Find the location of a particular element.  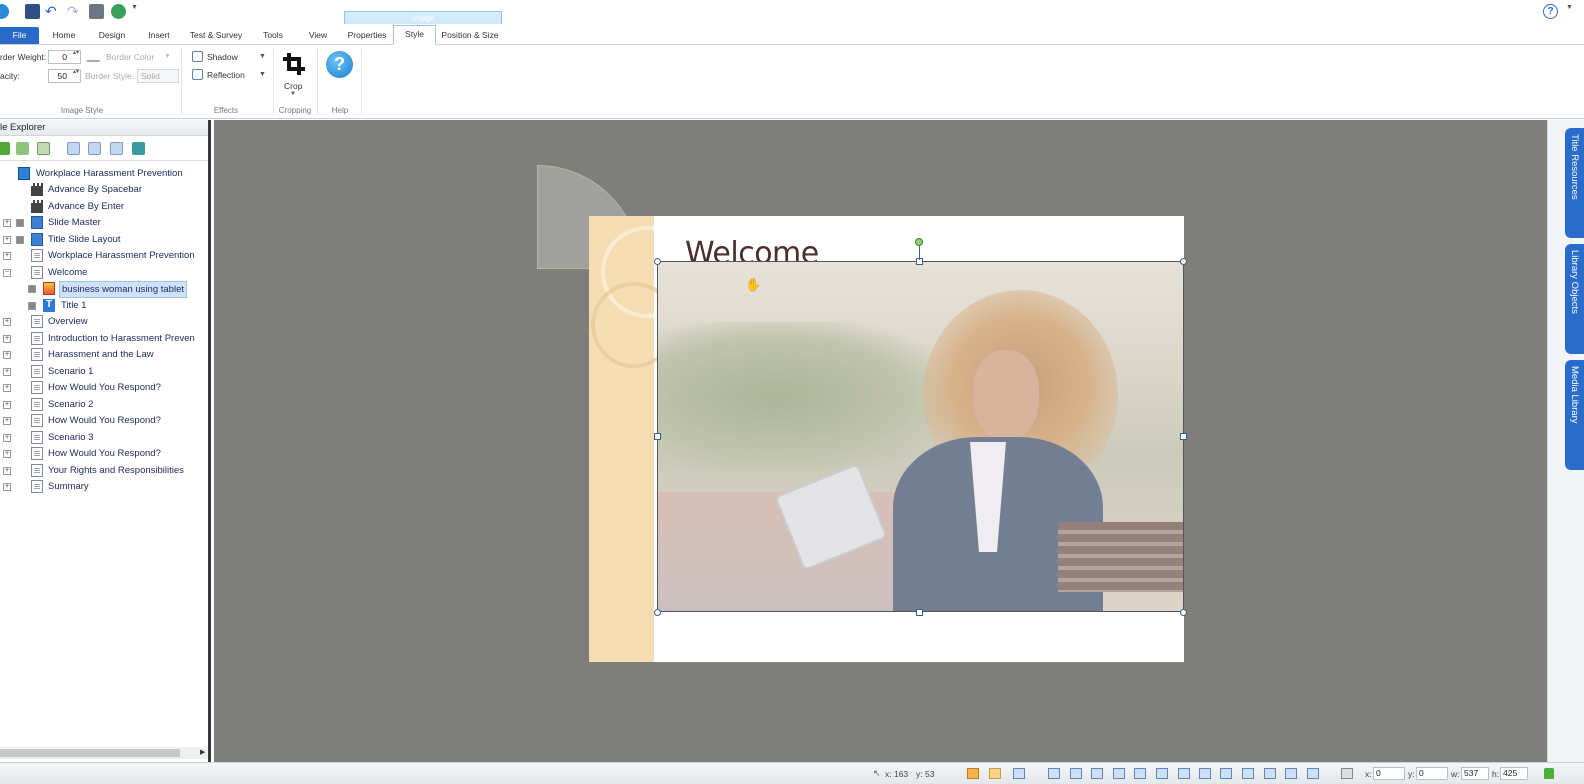

same-width-icon is located at coordinates (1270, 773).